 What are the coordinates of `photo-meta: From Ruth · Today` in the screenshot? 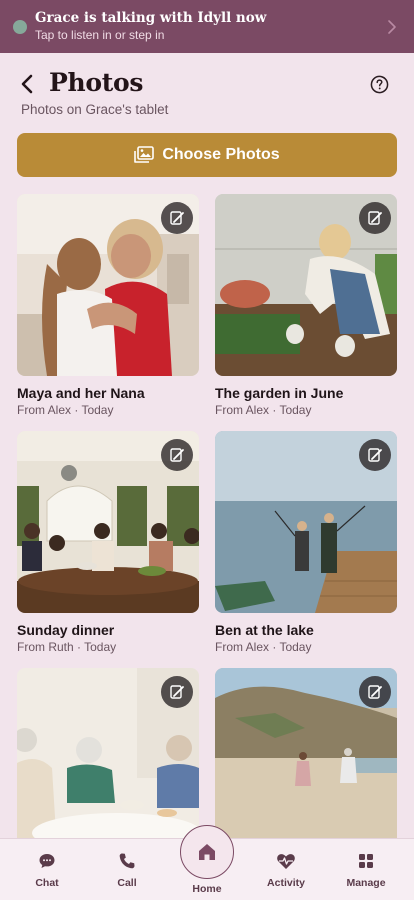 It's located at (67, 647).